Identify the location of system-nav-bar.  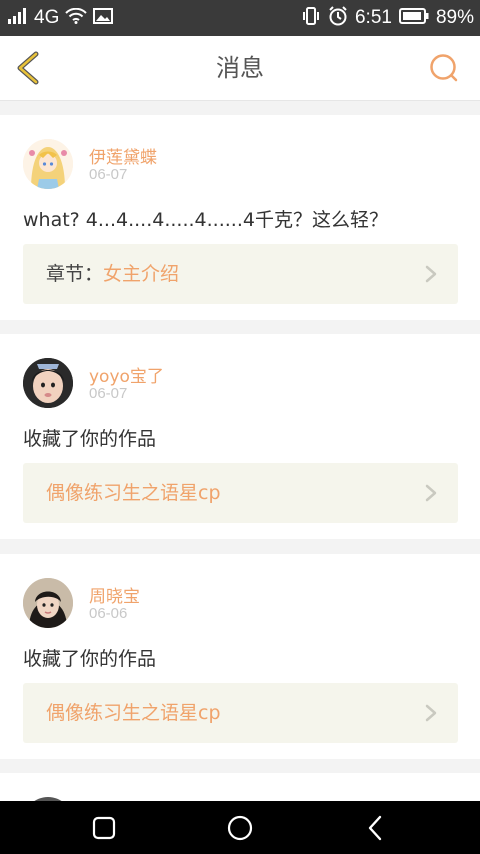
(240, 827).